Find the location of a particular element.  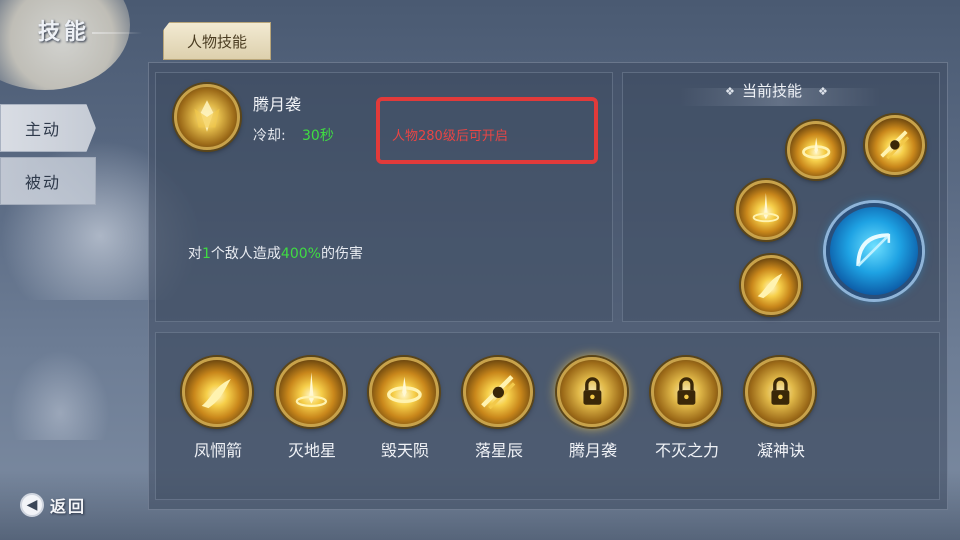

unlock-notice-text: 人物280级后可开启 is located at coordinates (450, 136).